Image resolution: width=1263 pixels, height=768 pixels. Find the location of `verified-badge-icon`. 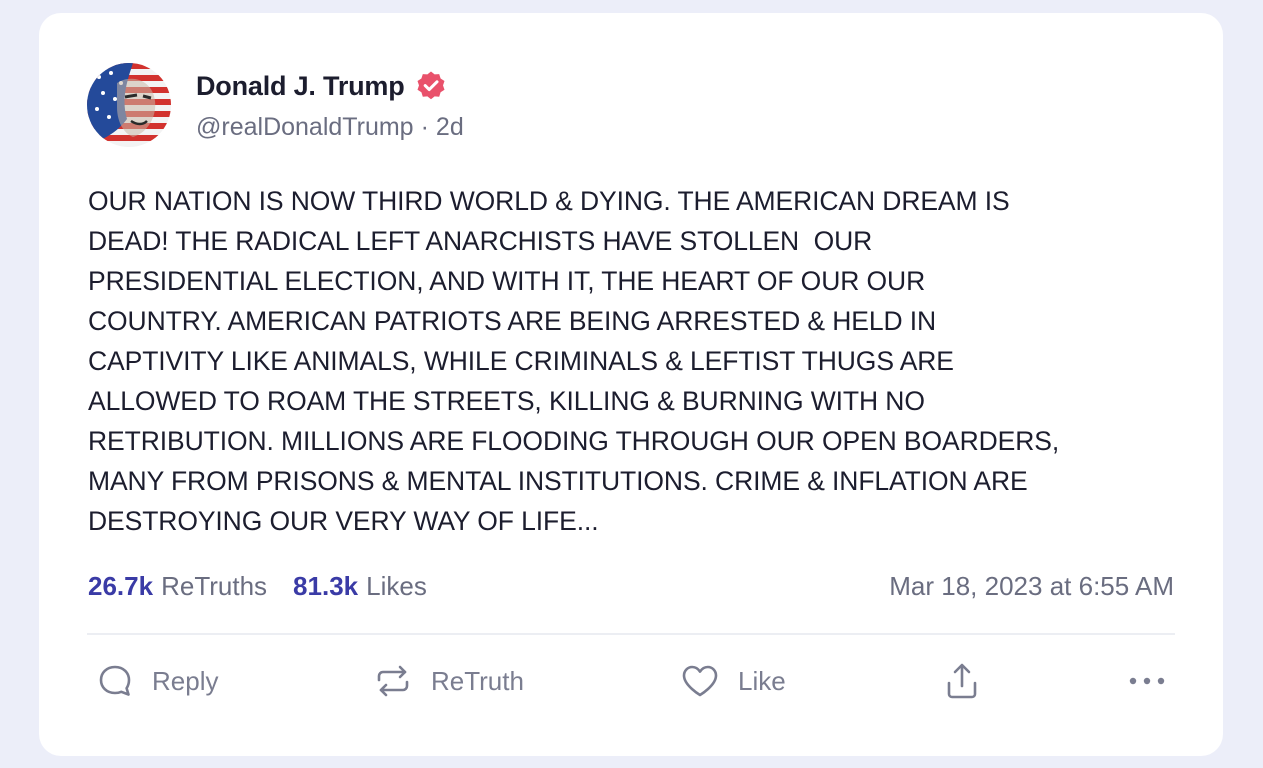

verified-badge-icon is located at coordinates (431, 86).